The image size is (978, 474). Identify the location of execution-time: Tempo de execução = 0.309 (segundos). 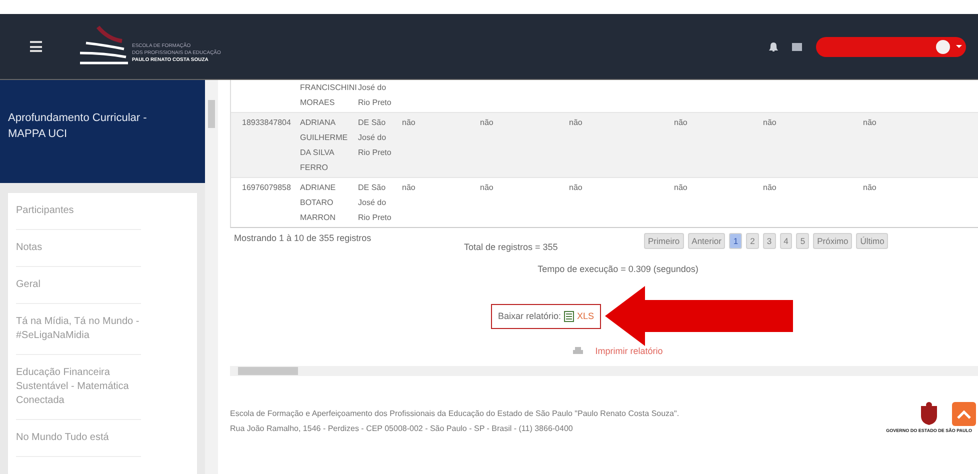
(618, 269).